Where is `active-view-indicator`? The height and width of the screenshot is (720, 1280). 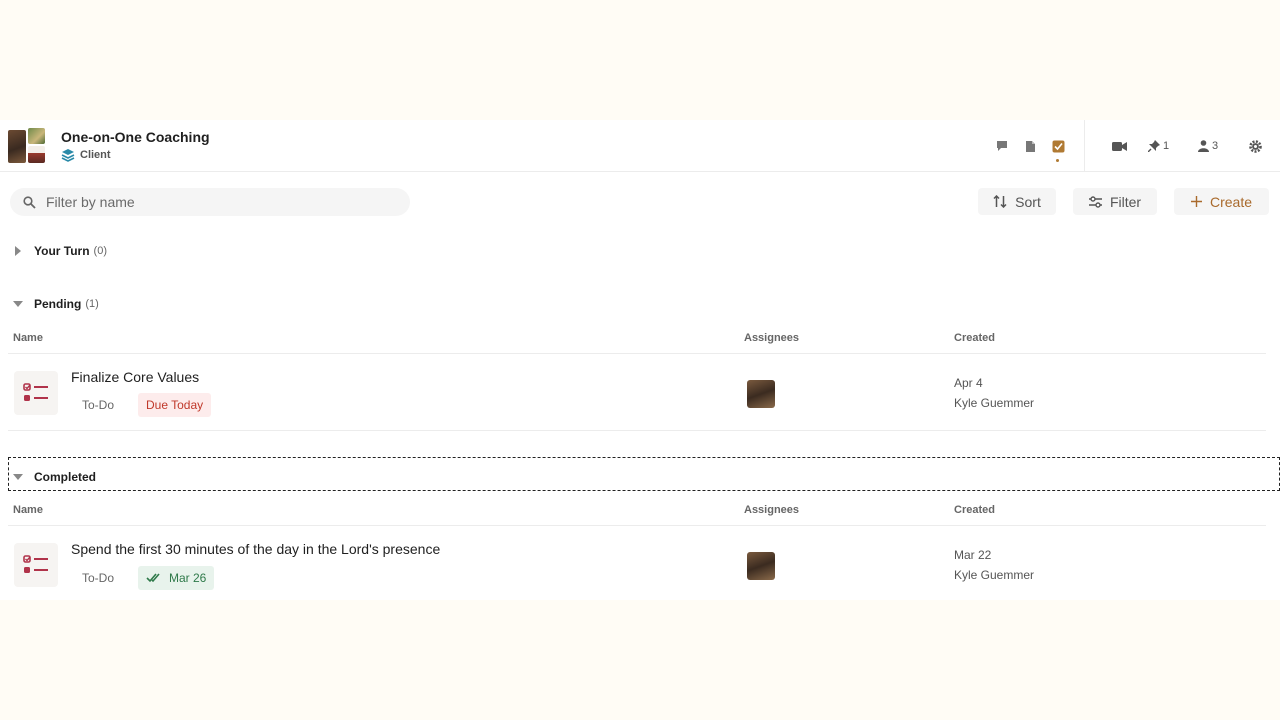
active-view-indicator is located at coordinates (1057, 160).